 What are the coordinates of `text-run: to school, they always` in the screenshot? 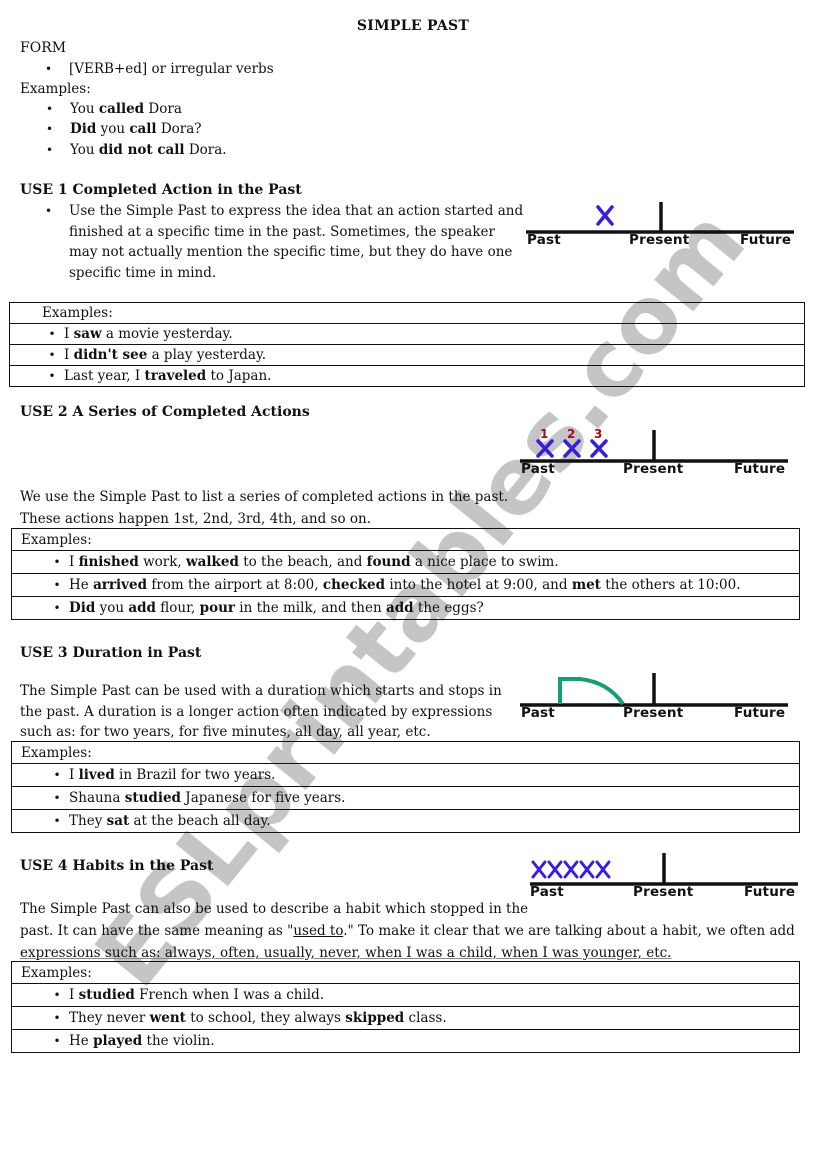 It's located at (265, 1018).